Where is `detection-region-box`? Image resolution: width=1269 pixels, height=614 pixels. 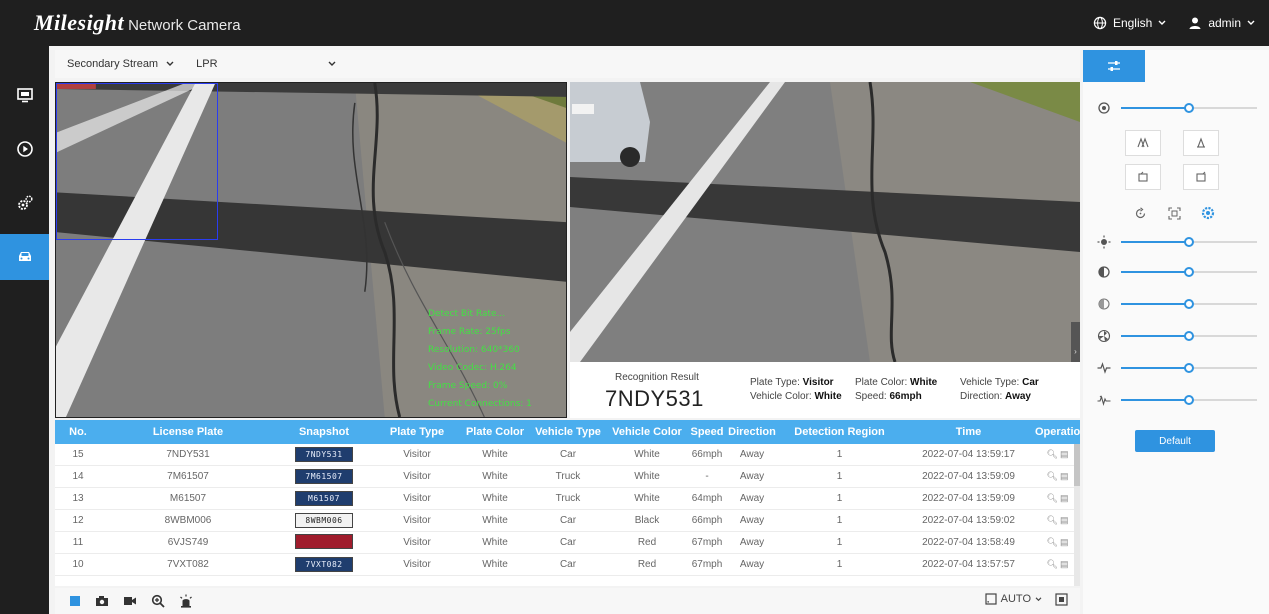 detection-region-box is located at coordinates (137, 161).